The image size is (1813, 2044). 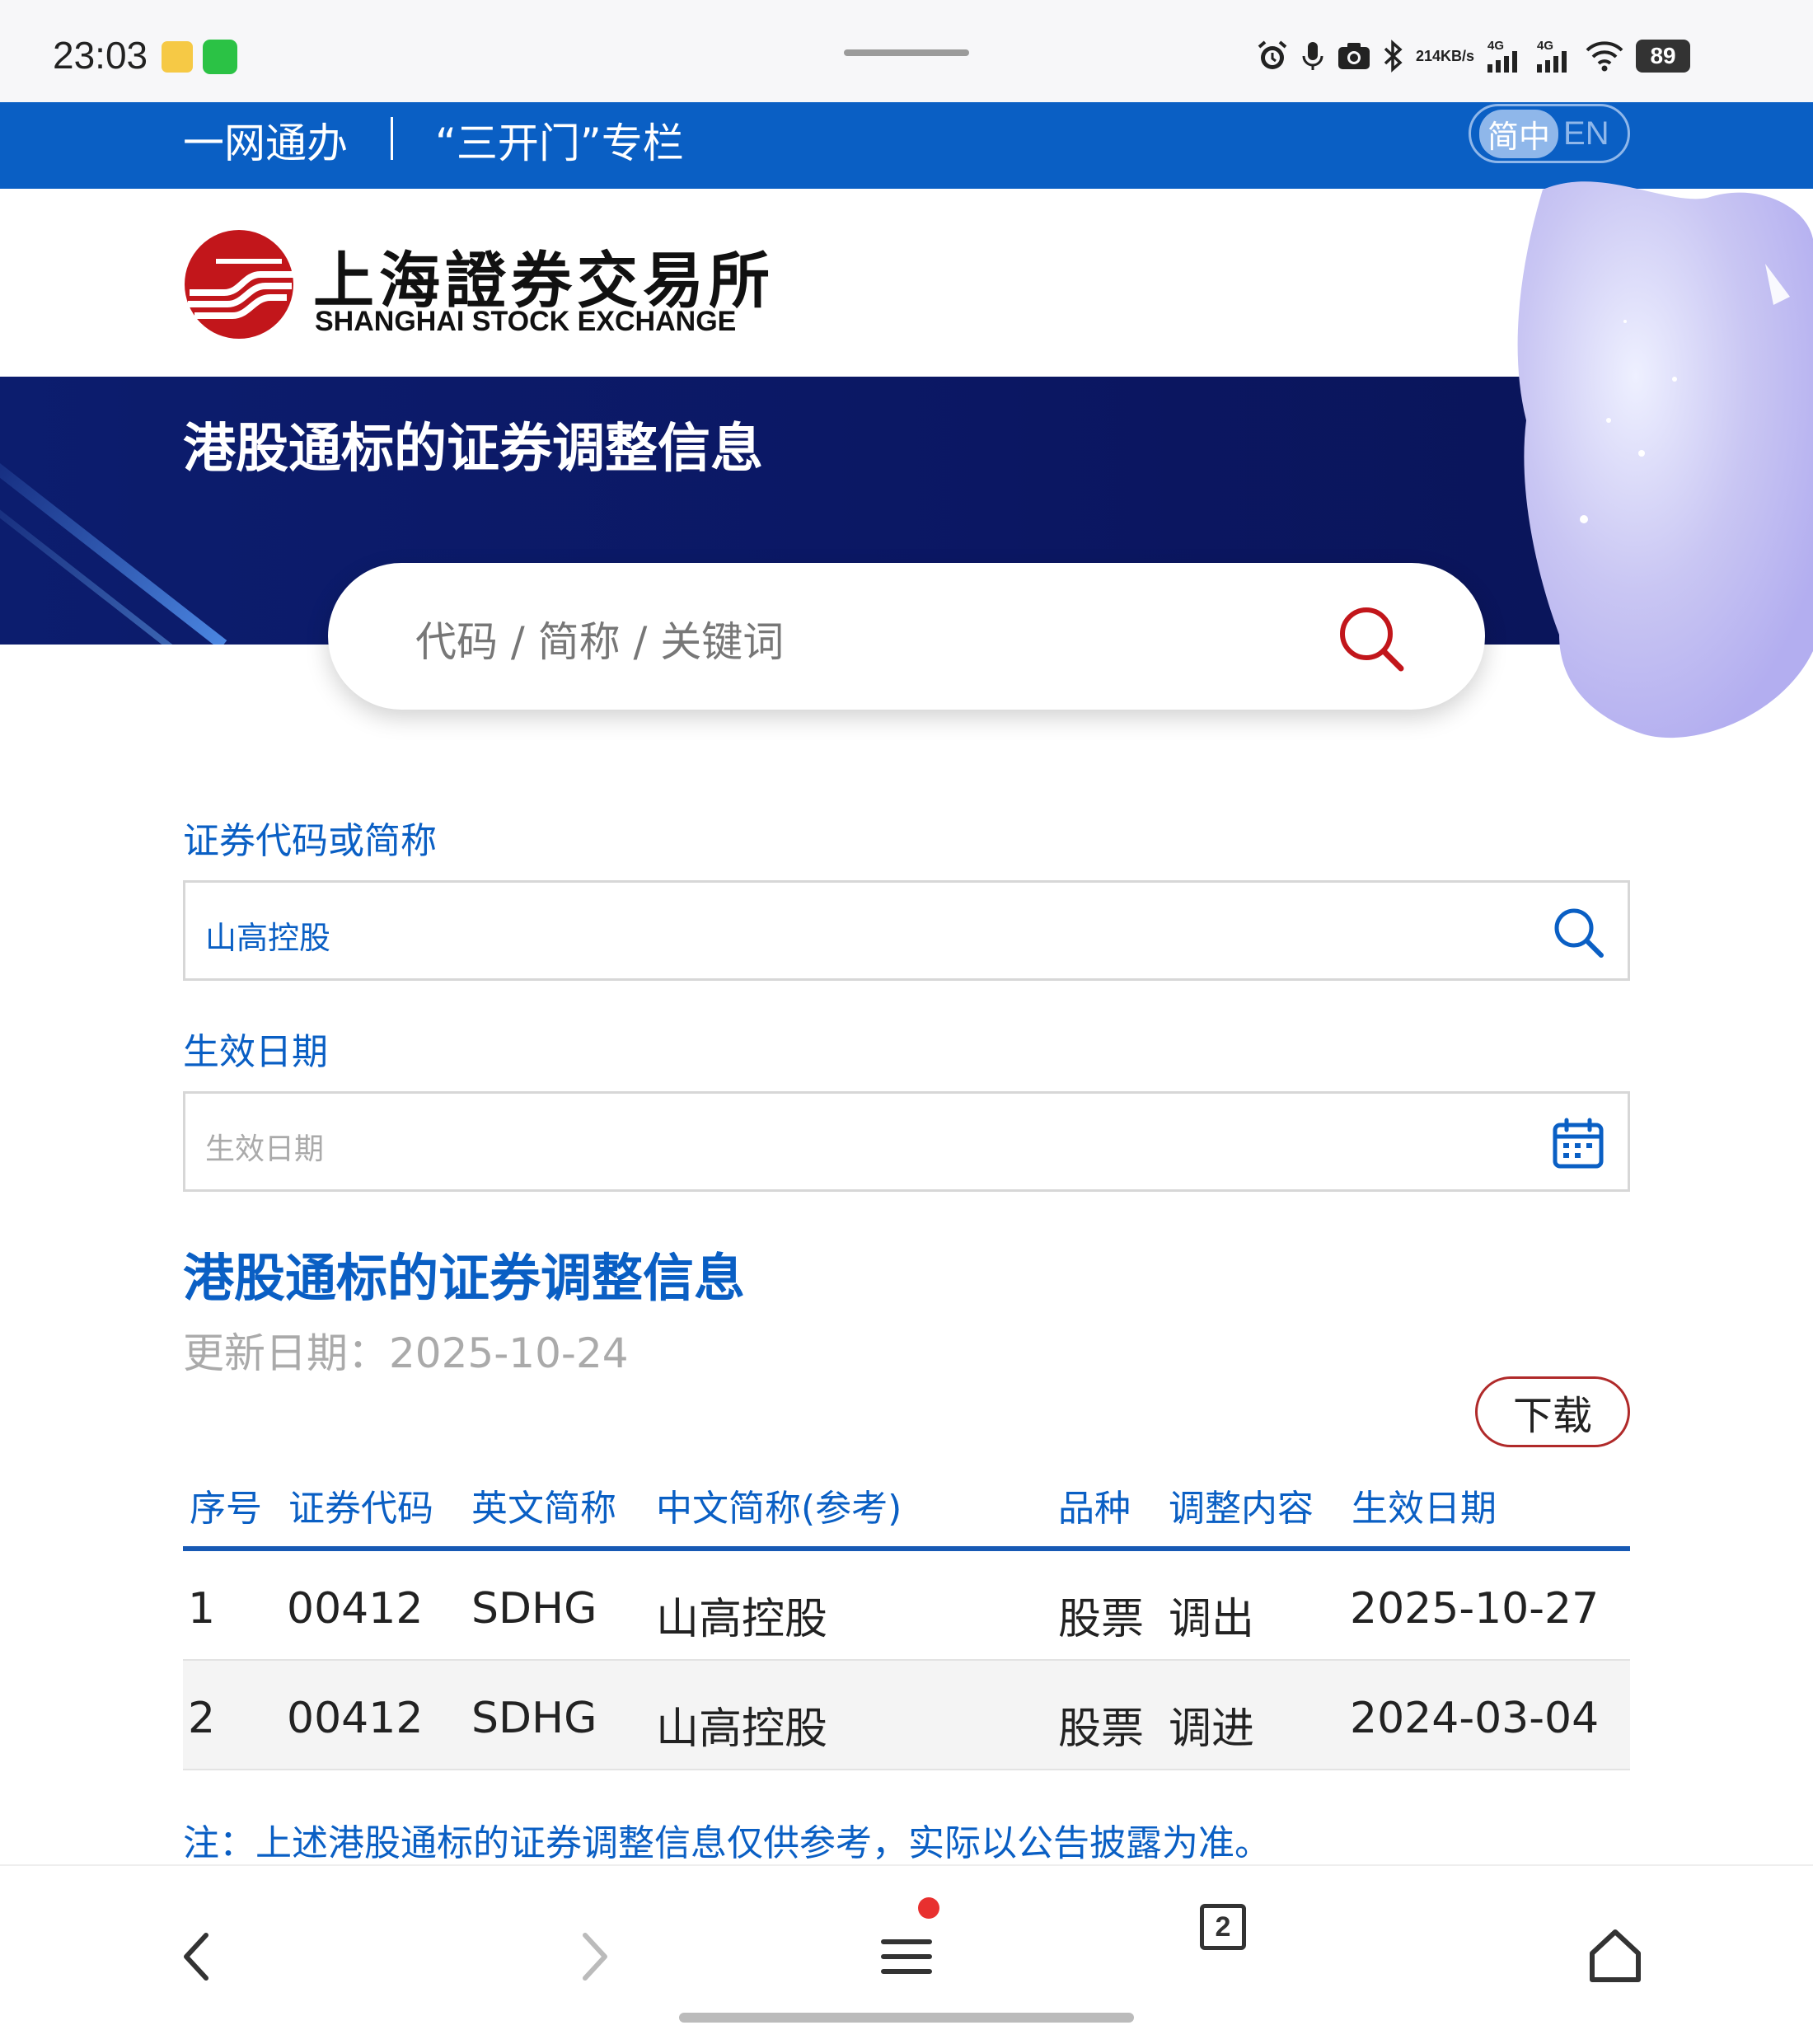 What do you see at coordinates (1458, 56) in the screenshot?
I see `network-speed-unit: KB/s` at bounding box center [1458, 56].